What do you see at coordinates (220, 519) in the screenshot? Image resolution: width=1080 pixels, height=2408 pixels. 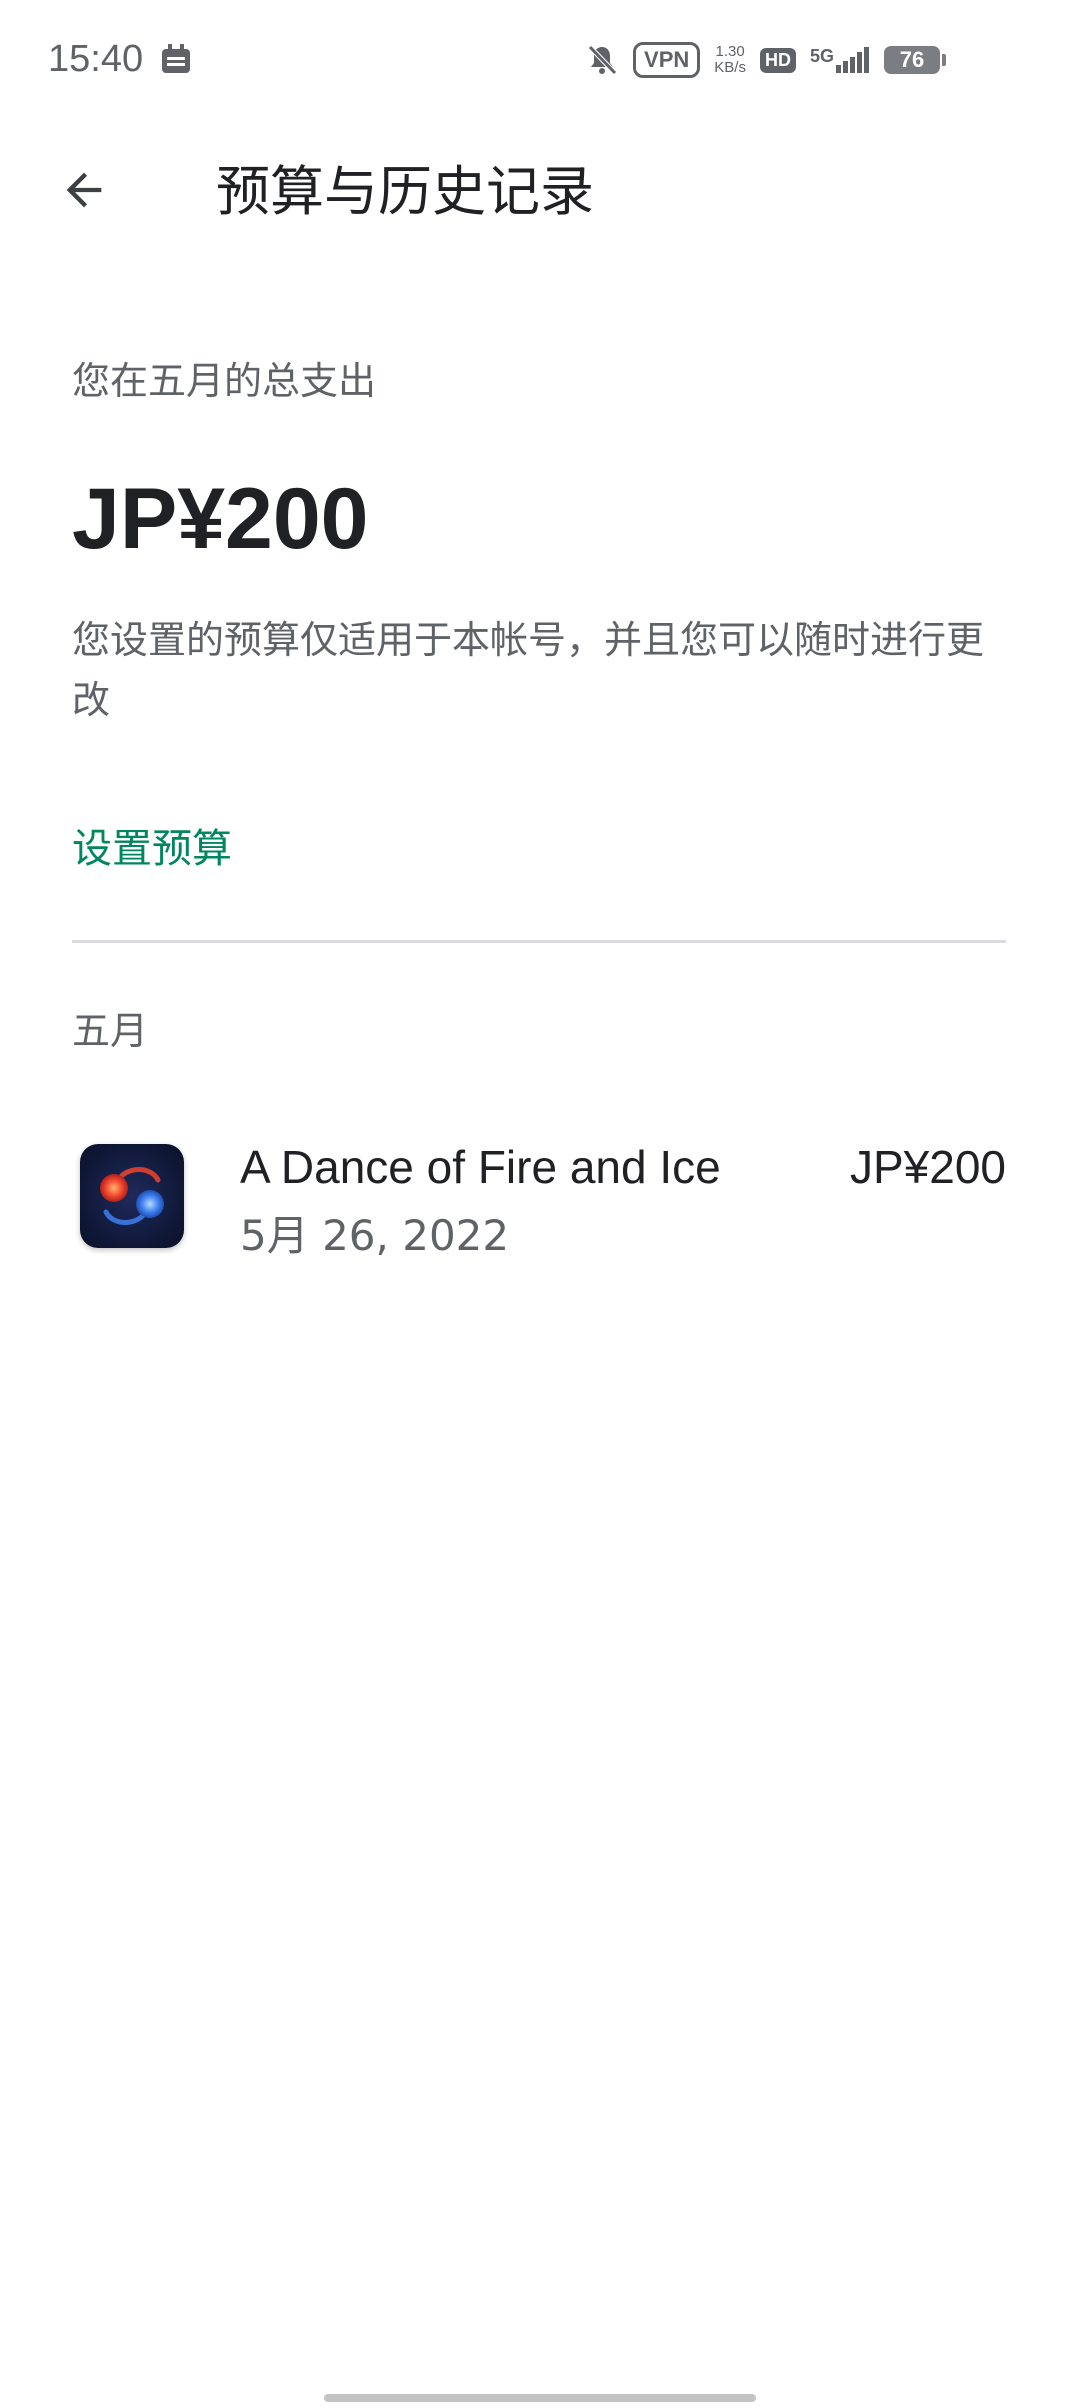 I see `total-spend-amount: JP¥200` at bounding box center [220, 519].